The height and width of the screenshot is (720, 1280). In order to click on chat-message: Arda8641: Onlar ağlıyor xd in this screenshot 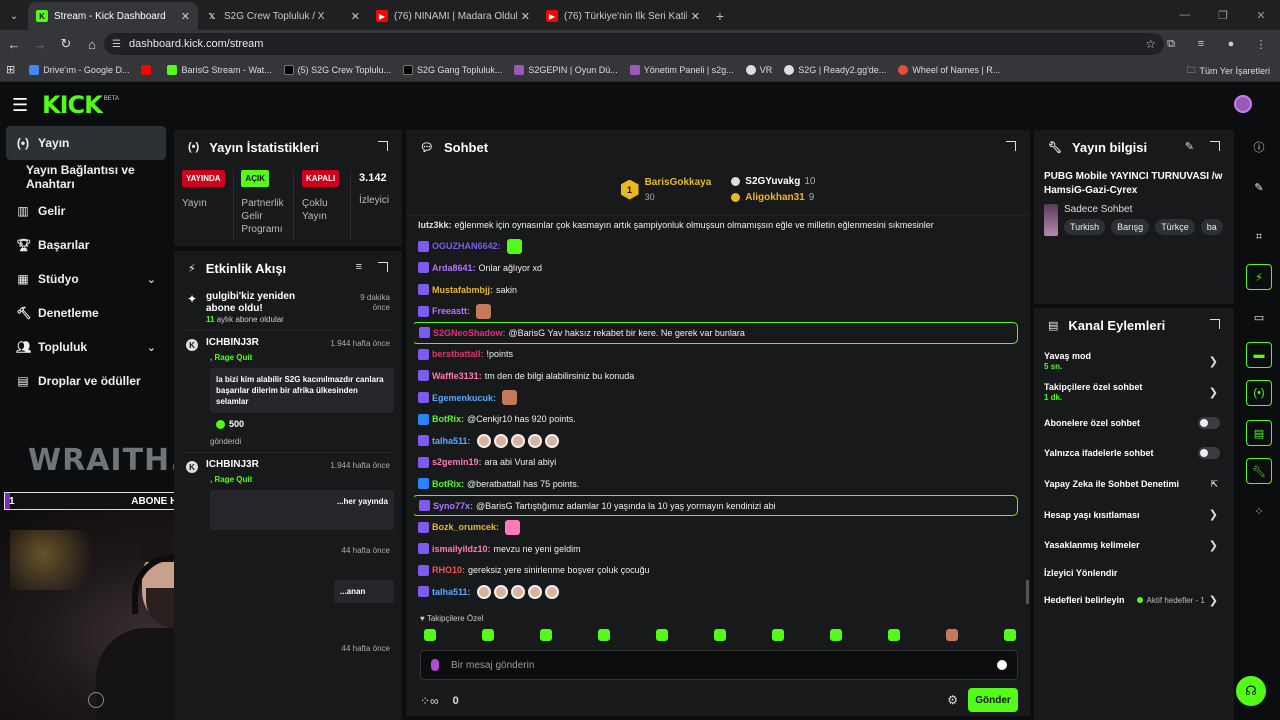, I will do `click(716, 268)`.